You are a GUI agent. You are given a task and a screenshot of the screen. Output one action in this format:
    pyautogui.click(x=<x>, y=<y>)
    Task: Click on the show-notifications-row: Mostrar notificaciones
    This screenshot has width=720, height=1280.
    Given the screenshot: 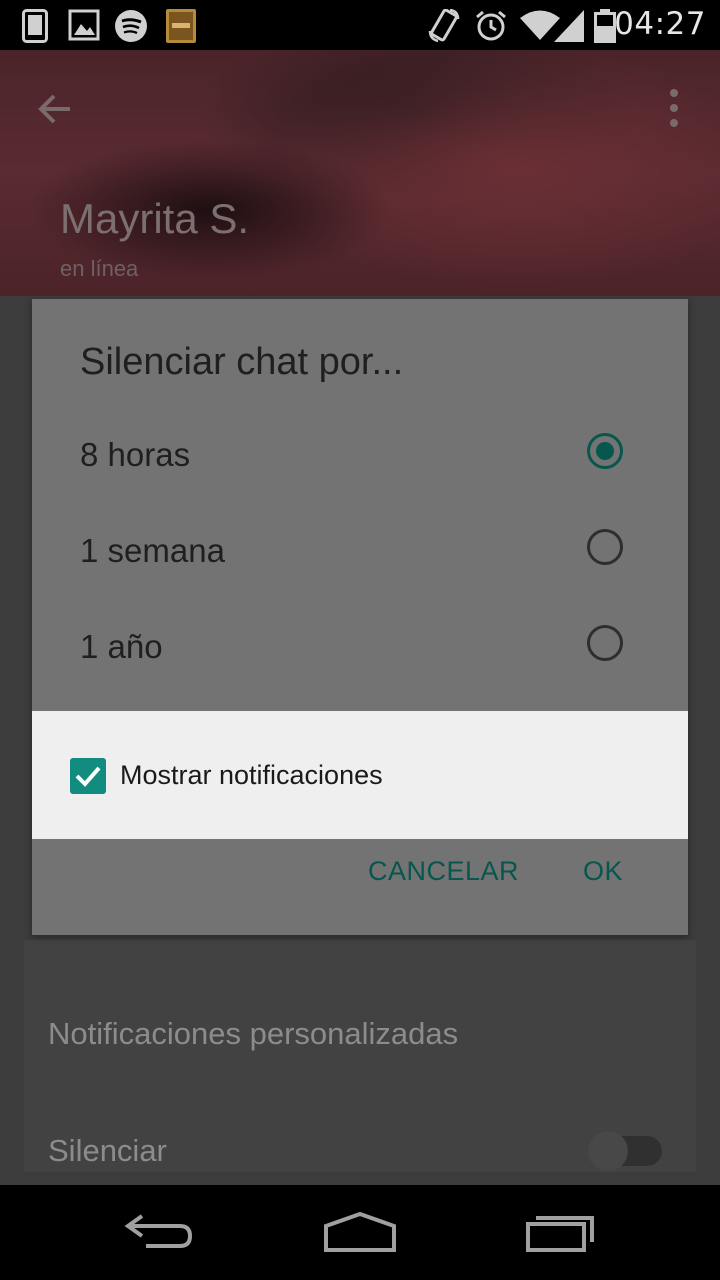 What is the action you would take?
    pyautogui.click(x=360, y=775)
    